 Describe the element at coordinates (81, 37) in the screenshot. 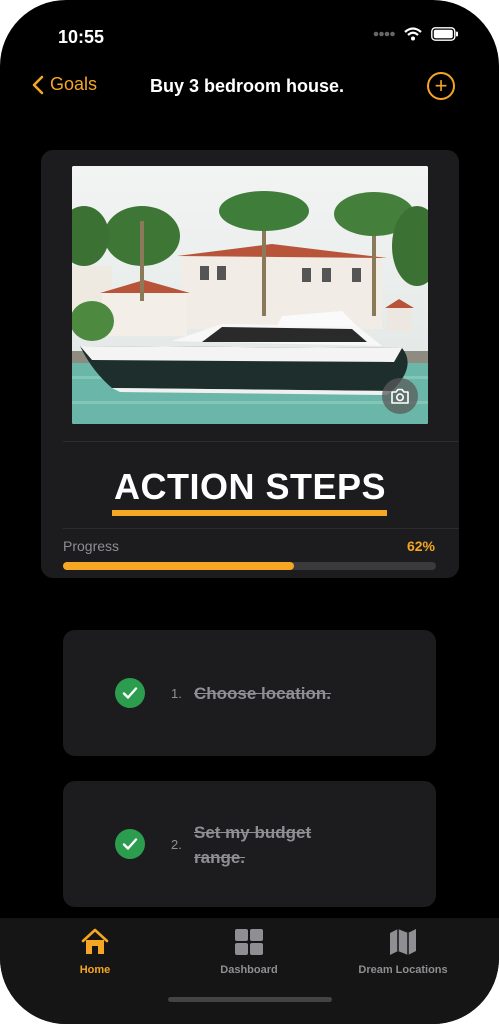

I see `status-time: 10:55` at that location.